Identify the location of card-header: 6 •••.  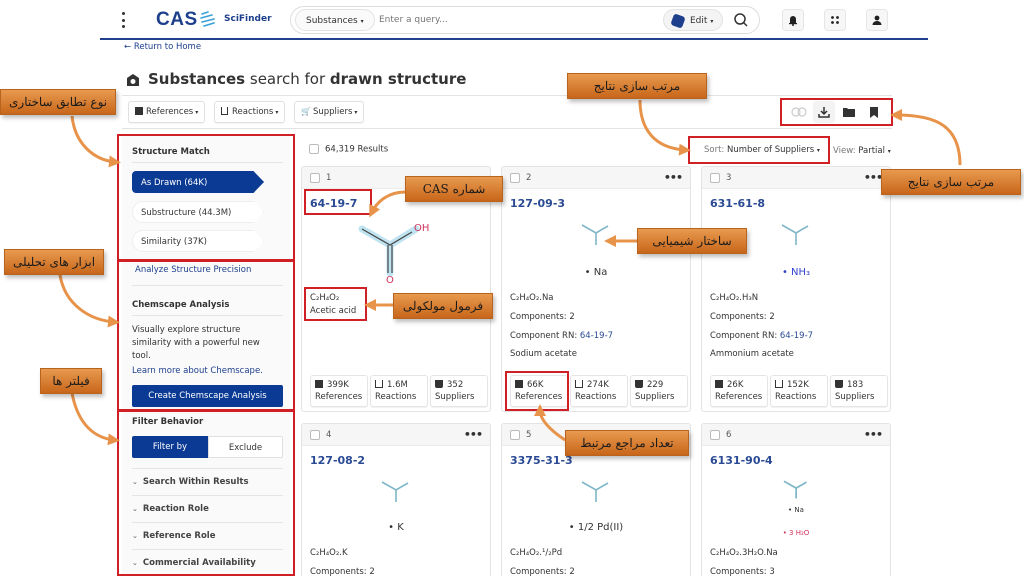
(796, 435).